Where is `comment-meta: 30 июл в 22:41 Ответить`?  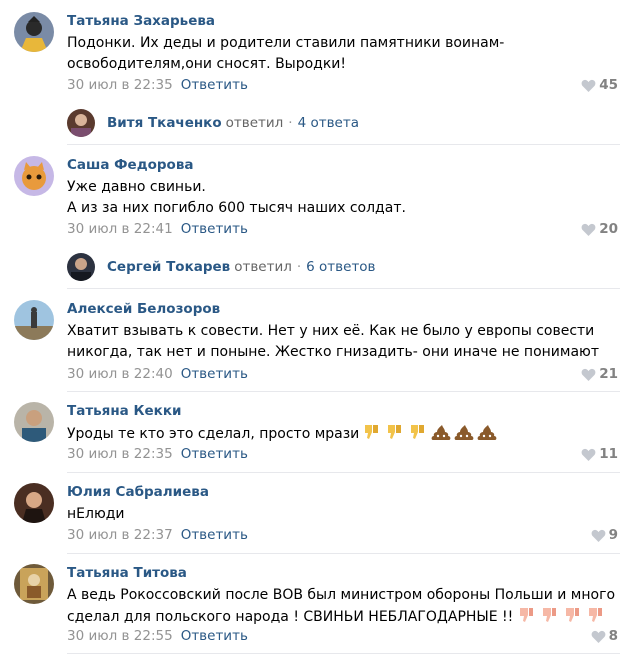
comment-meta: 30 июл в 22:41 Ответить is located at coordinates (157, 229).